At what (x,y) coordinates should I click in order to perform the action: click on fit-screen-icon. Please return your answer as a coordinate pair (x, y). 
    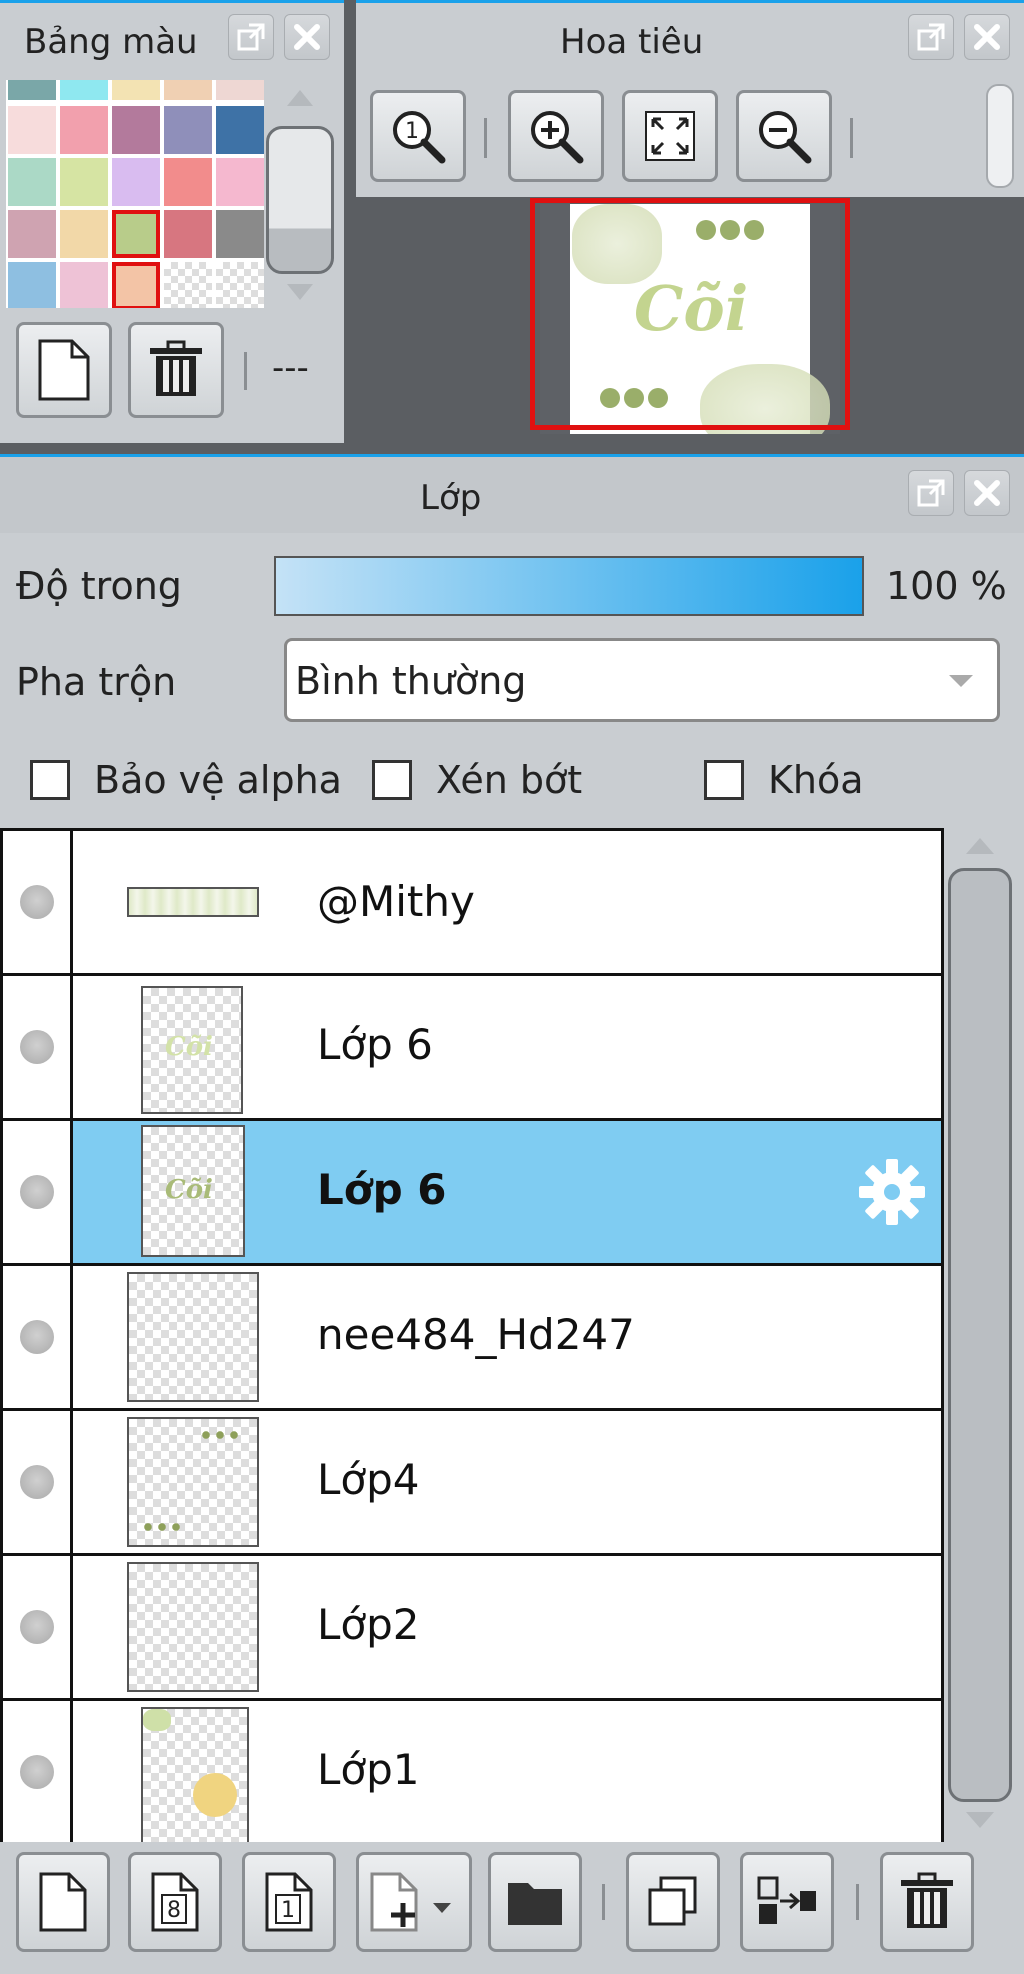
    Looking at the image, I should click on (670, 136).